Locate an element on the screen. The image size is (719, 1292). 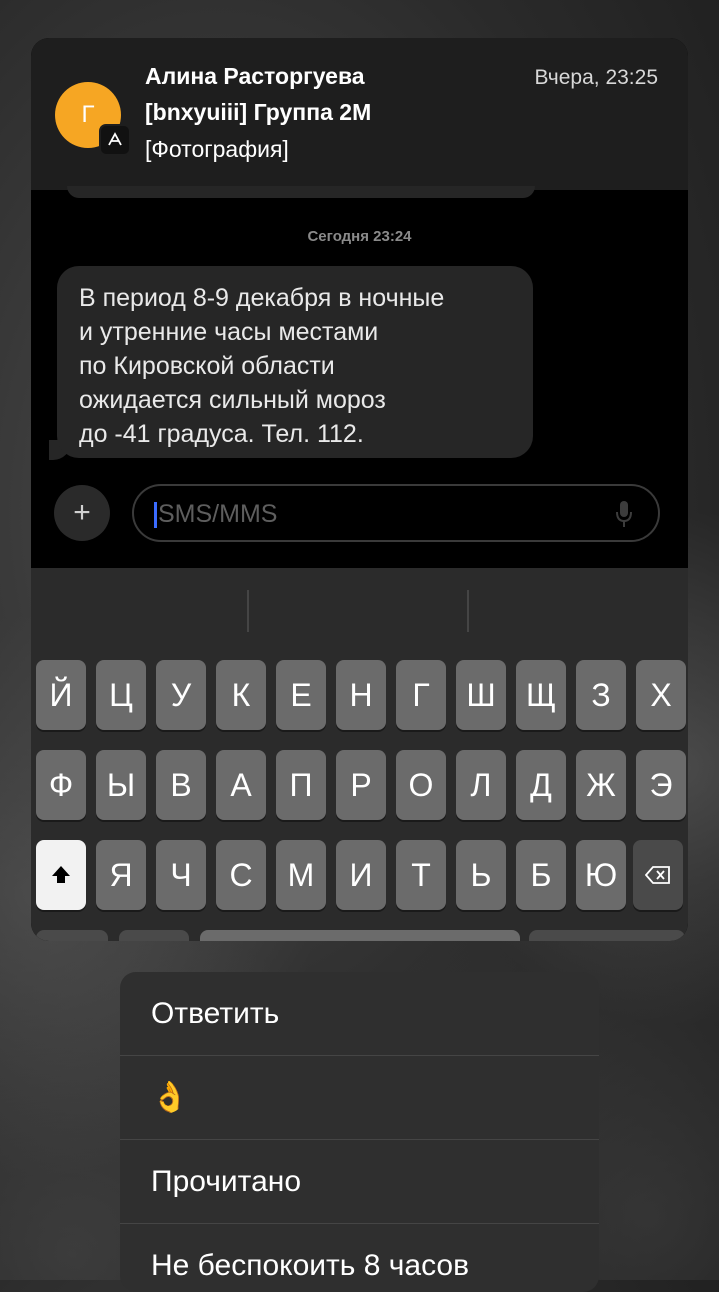
plus-icon: + is located at coordinates (82, 512).